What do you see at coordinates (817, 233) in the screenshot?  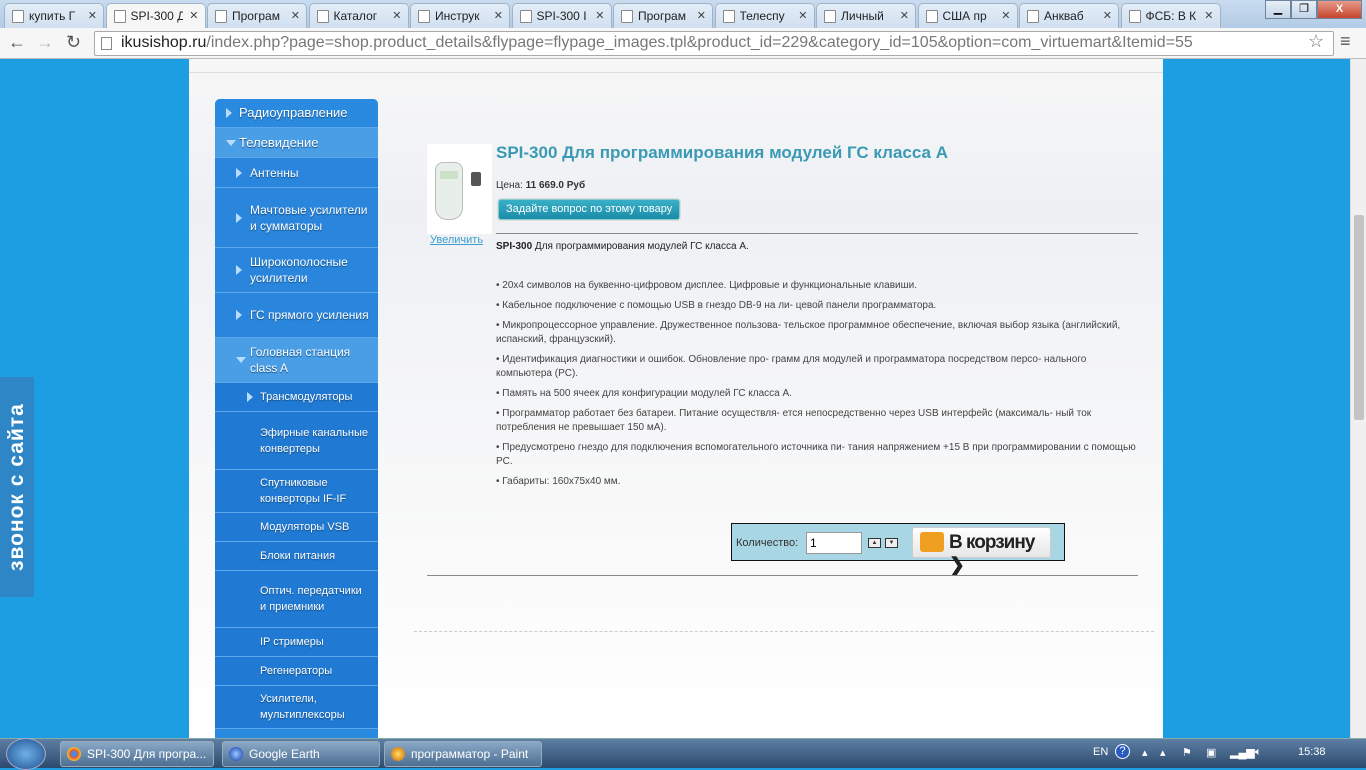 I see `divider` at bounding box center [817, 233].